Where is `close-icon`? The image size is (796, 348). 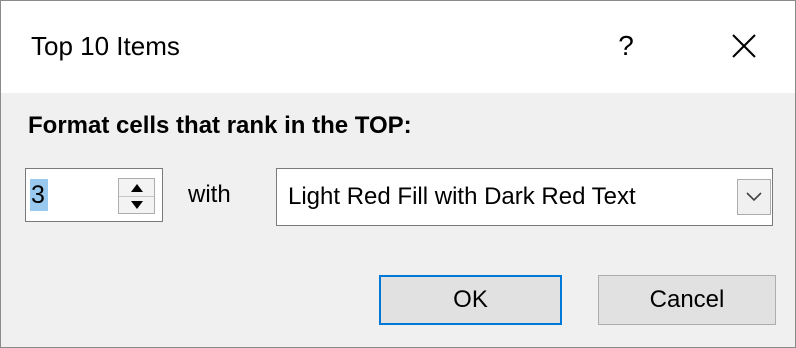 close-icon is located at coordinates (744, 46).